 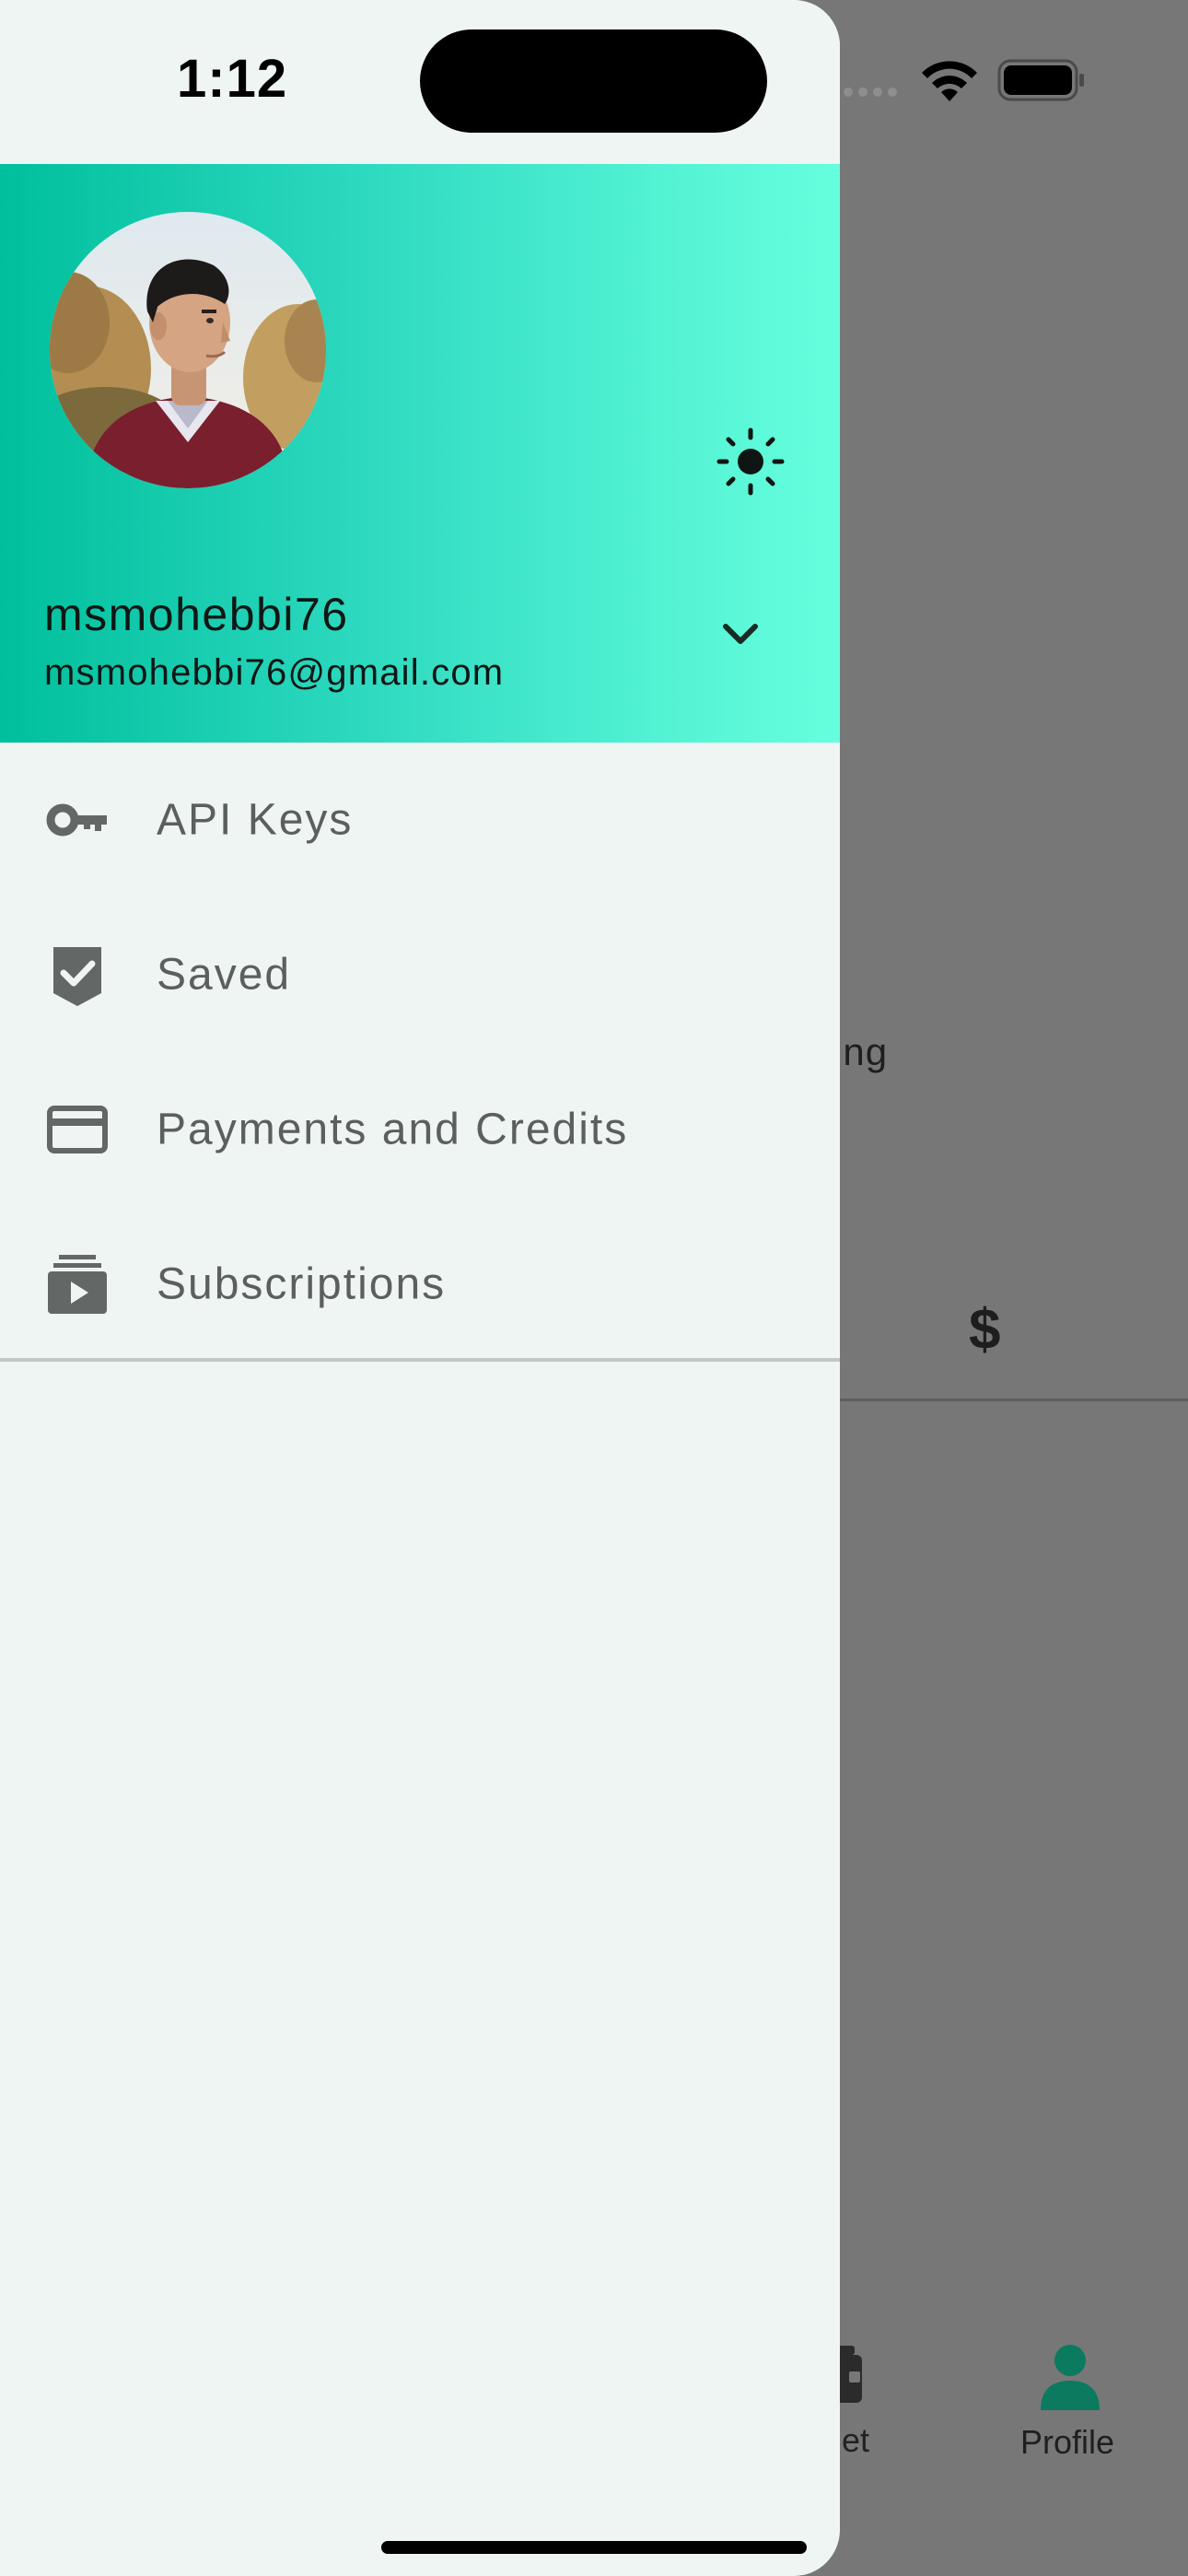 What do you see at coordinates (1067, 2442) in the screenshot?
I see `nav-profile-label: Profile` at bounding box center [1067, 2442].